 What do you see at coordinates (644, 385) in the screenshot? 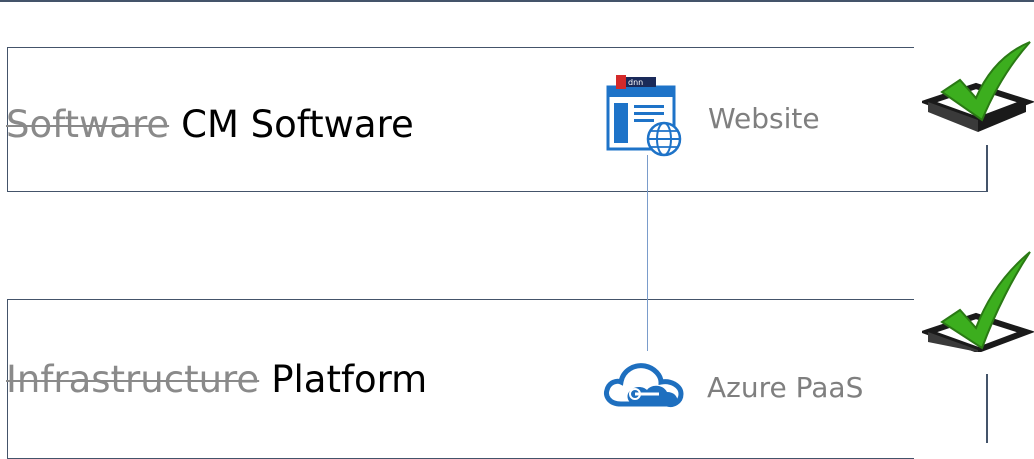
I see `cloud-icon` at bounding box center [644, 385].